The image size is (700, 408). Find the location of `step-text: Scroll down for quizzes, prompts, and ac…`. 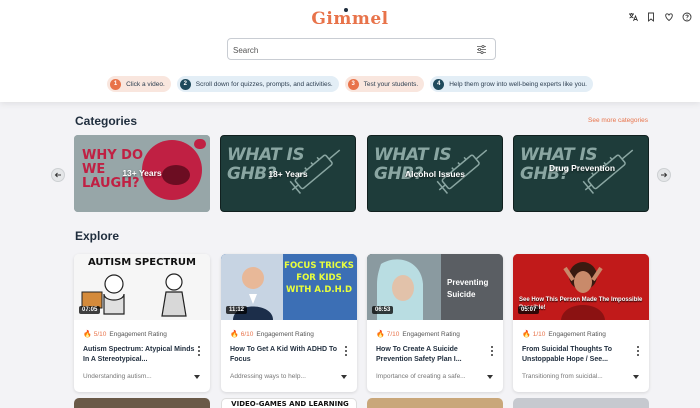

step-text: Scroll down for quizzes, prompts, and ac… is located at coordinates (264, 84).